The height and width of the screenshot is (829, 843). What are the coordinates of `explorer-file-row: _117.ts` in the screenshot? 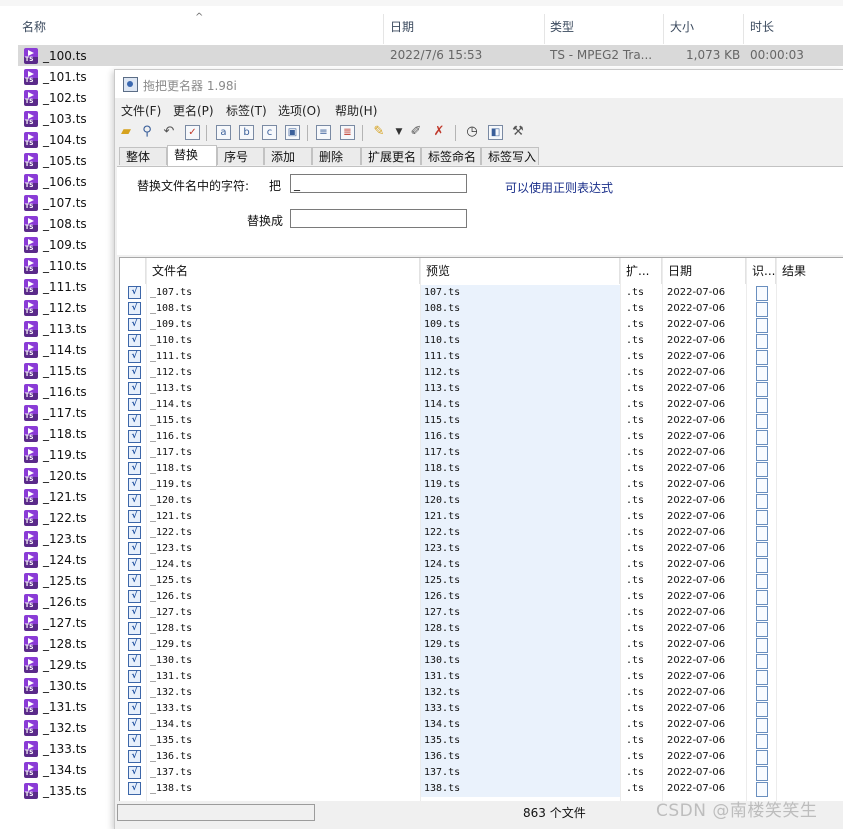 It's located at (52, 412).